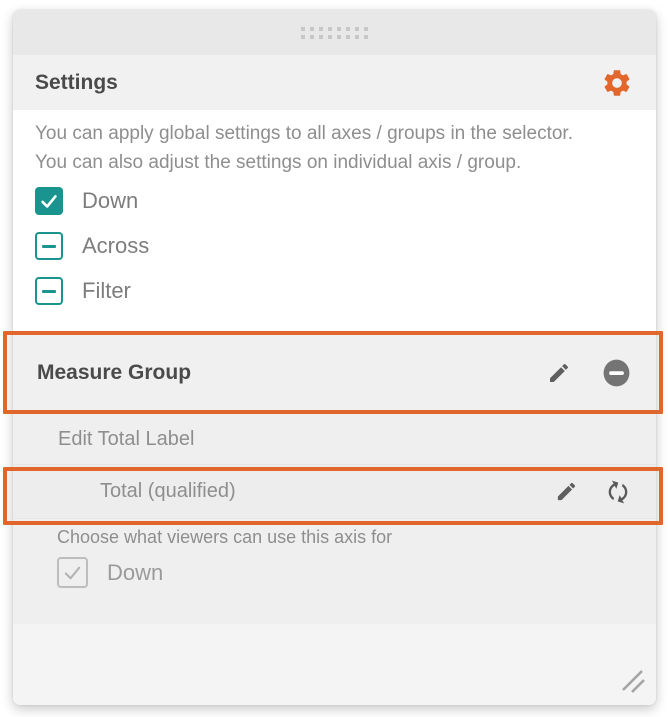 This screenshot has width=668, height=717. I want to click on checkbox-label-down: Down, so click(110, 201).